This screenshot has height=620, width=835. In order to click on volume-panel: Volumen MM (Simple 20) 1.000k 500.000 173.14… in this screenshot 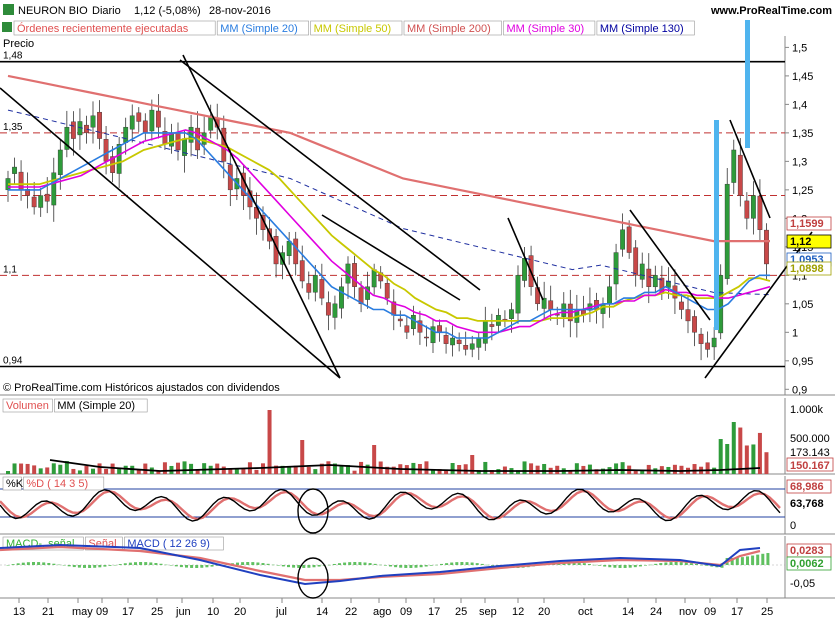, I will do `click(417, 436)`.